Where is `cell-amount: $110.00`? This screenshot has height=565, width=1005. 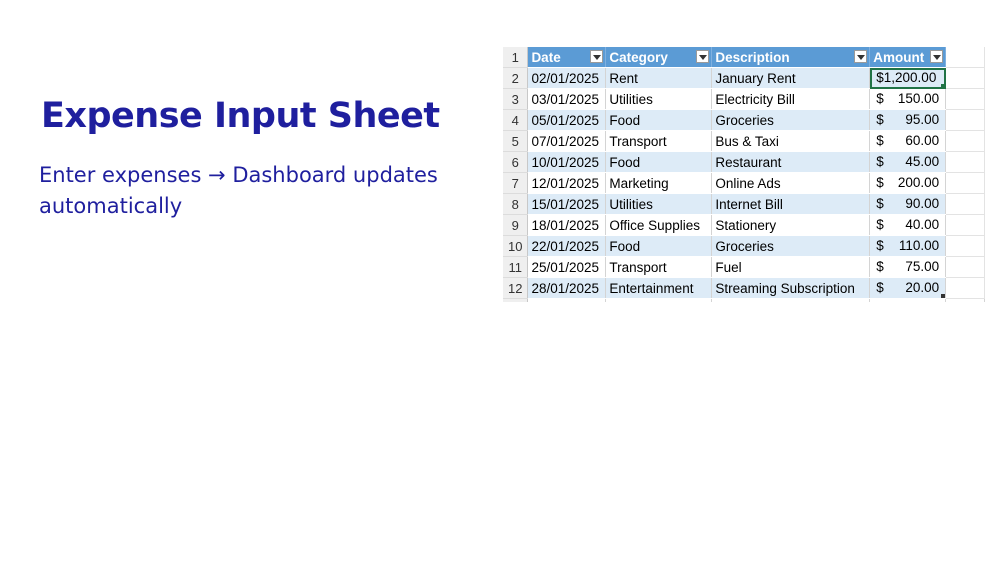 cell-amount: $110.00 is located at coordinates (908, 246).